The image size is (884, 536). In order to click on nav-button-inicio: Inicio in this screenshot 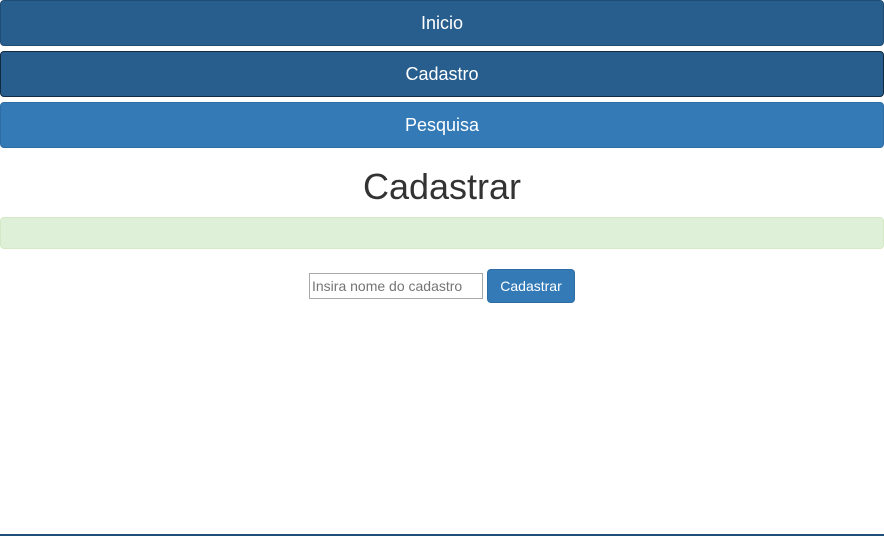, I will do `click(442, 23)`.